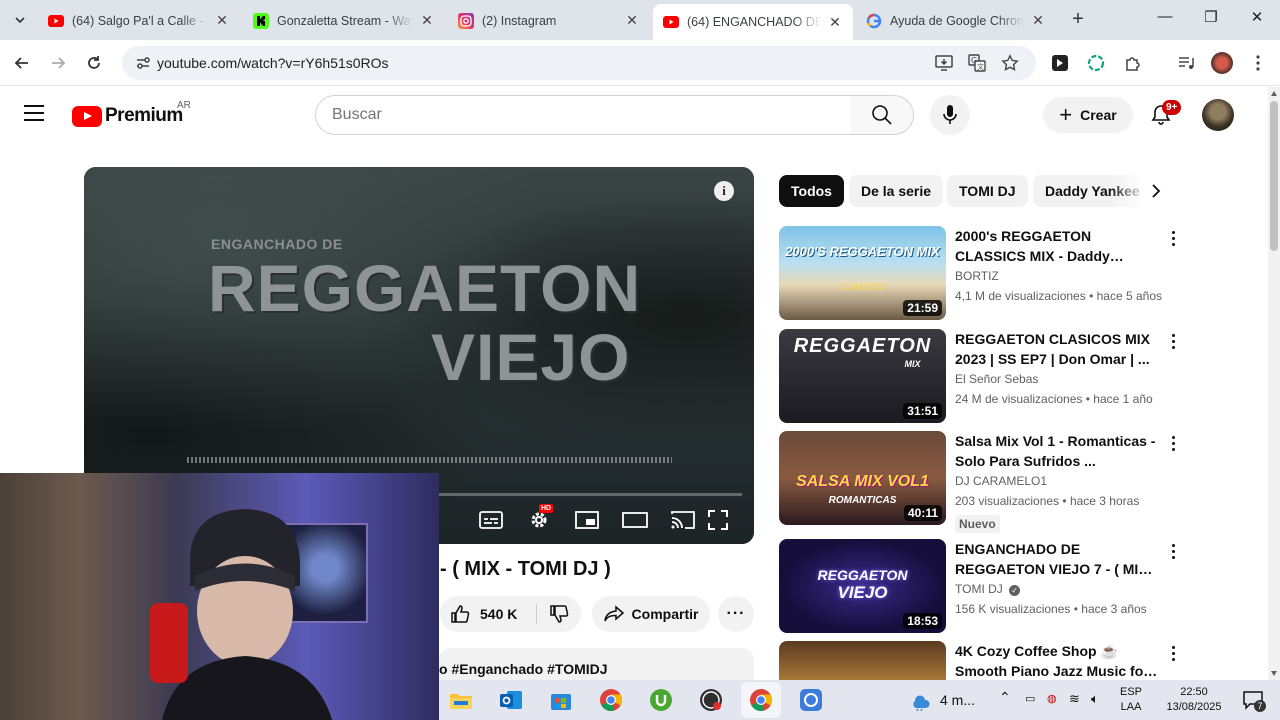 The height and width of the screenshot is (720, 1280). What do you see at coordinates (1052, 699) in the screenshot?
I see `volume-muted-icon: ◍` at bounding box center [1052, 699].